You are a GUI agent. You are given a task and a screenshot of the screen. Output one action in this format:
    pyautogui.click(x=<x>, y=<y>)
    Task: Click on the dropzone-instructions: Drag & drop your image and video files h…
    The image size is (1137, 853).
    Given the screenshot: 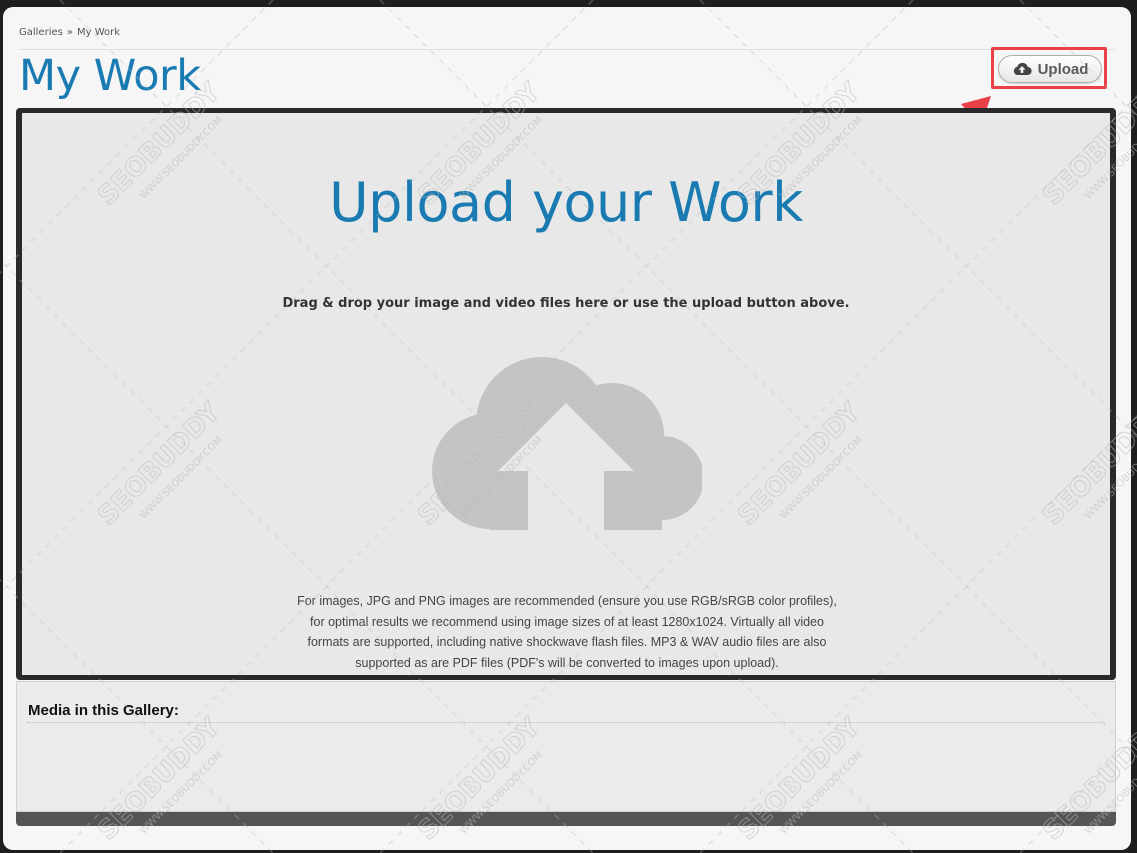 What is the action you would take?
    pyautogui.click(x=566, y=303)
    